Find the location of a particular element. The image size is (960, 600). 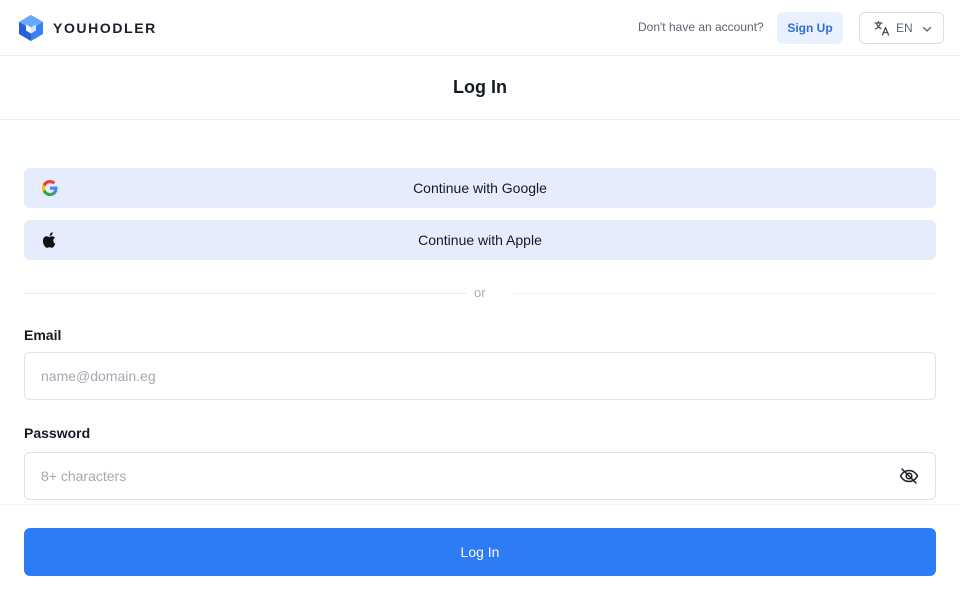

language-code: EN is located at coordinates (904, 28).